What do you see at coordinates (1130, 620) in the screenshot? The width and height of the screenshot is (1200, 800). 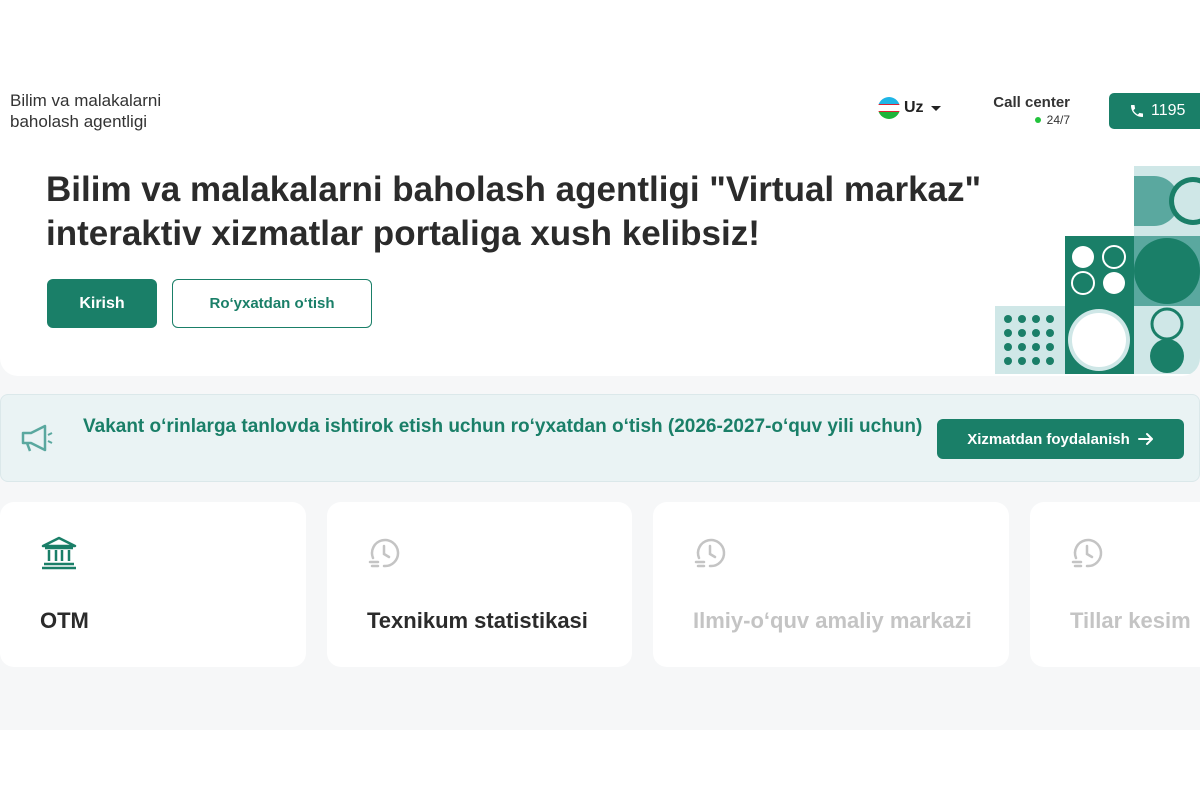 I see `card-label: Tillar kesim` at bounding box center [1130, 620].